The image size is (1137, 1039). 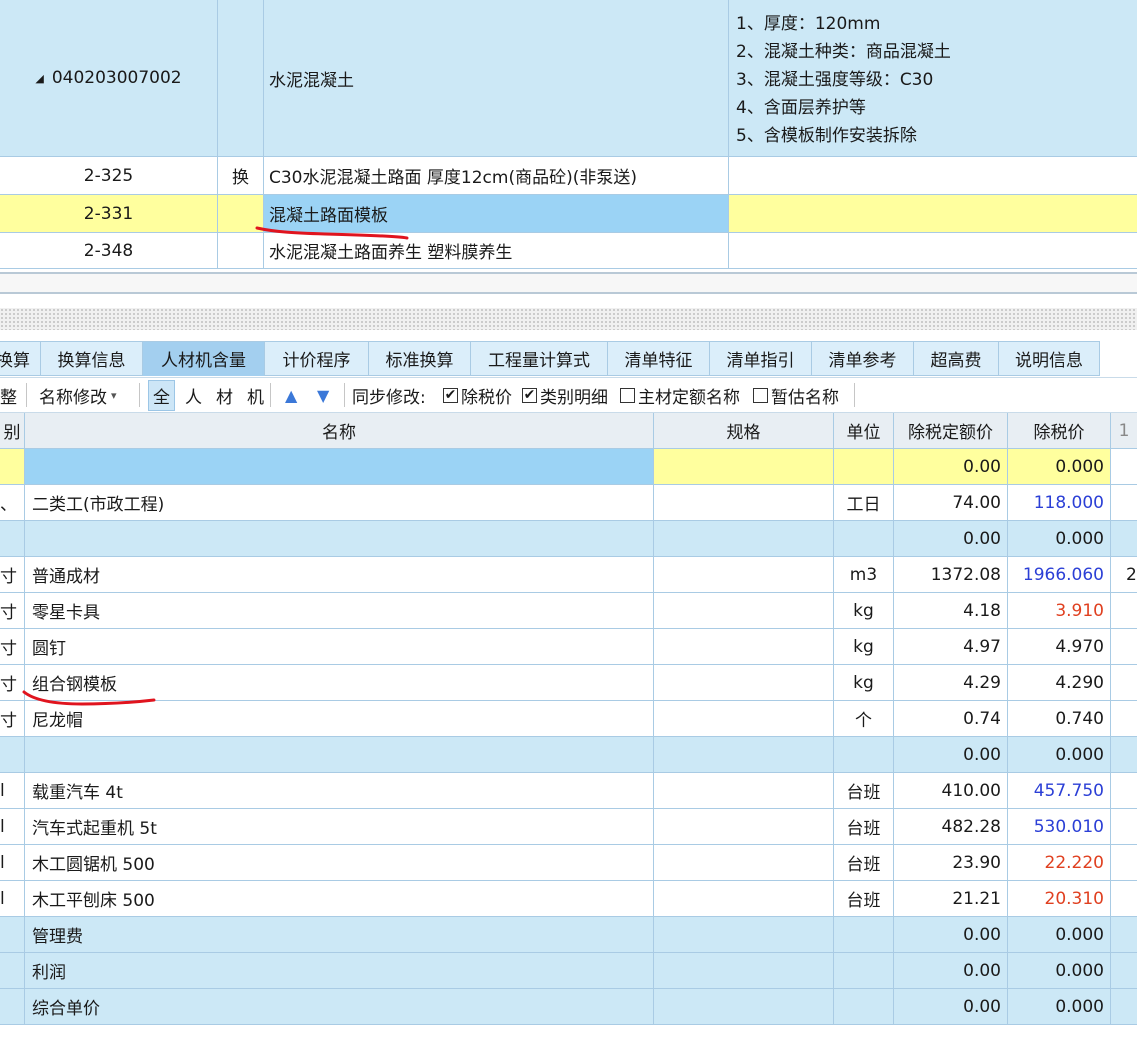 I want to click on row-extra: 2, so click(x=1124, y=574).